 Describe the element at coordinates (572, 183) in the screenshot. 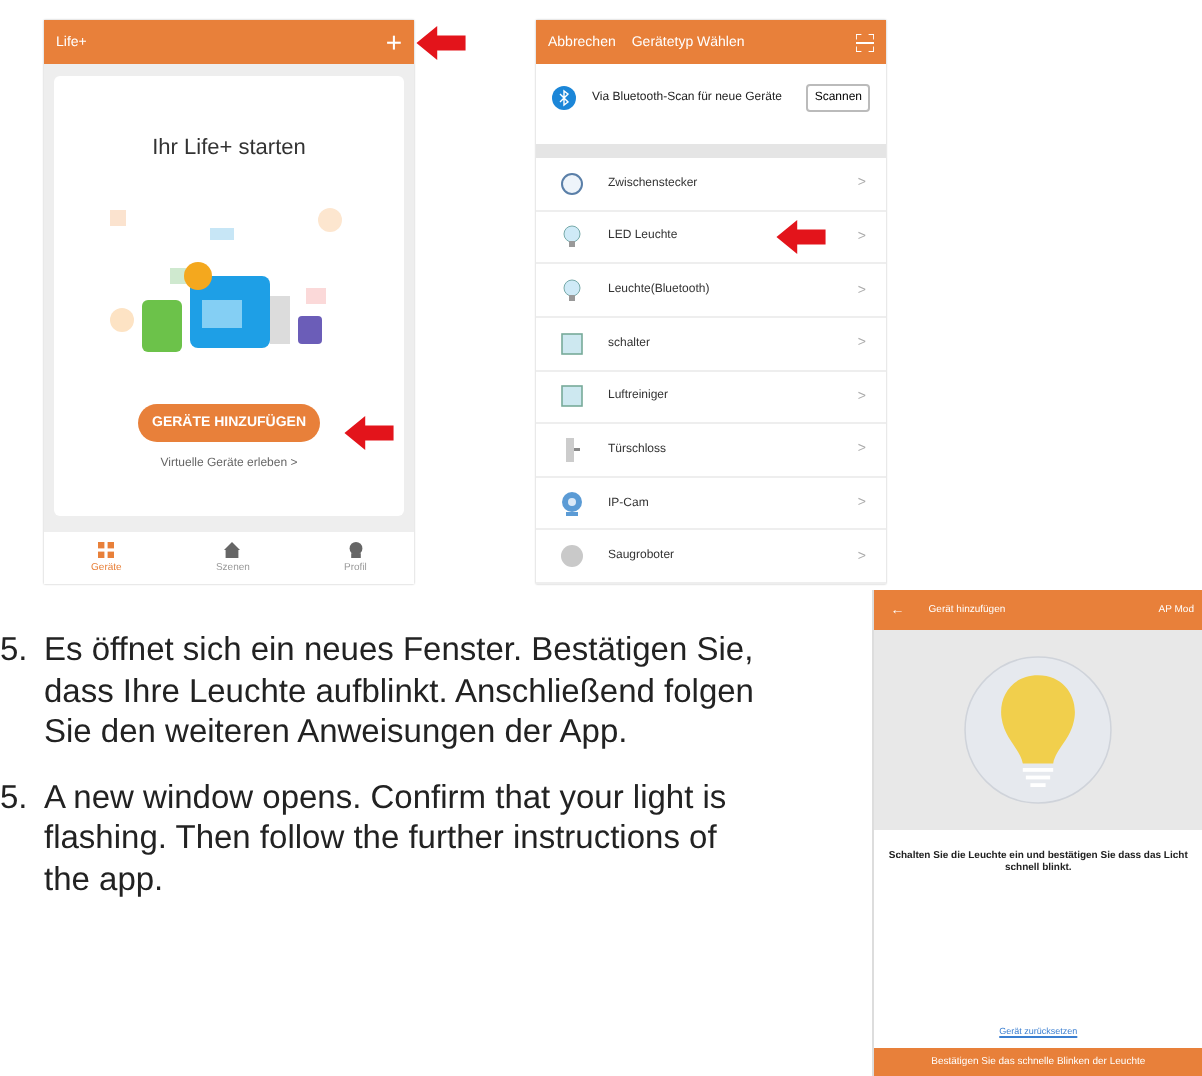

I see `plug-icon` at that location.